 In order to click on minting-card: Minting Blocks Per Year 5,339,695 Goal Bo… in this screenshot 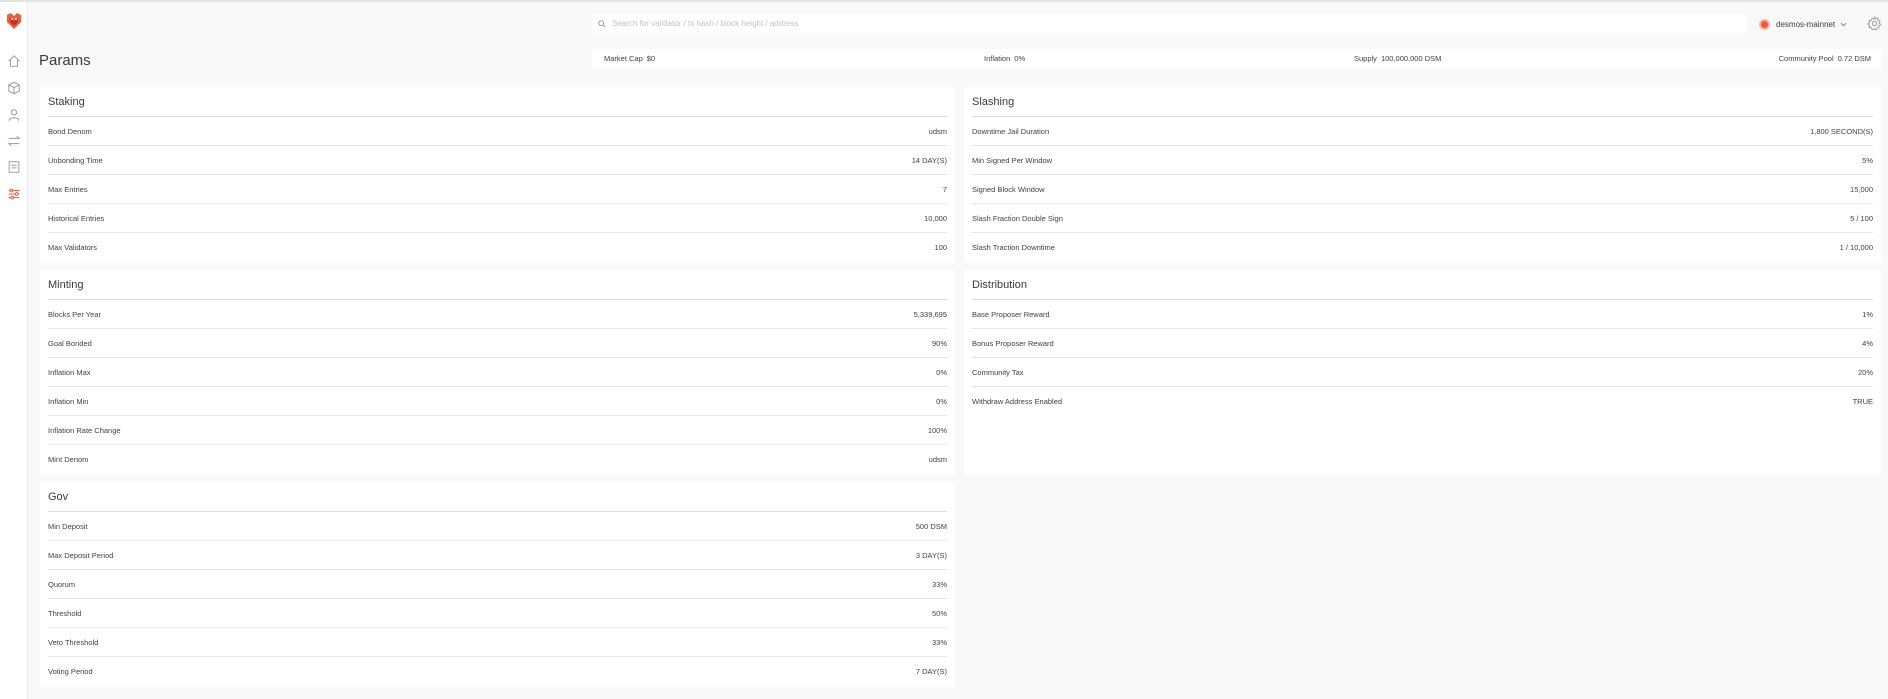, I will do `click(497, 372)`.